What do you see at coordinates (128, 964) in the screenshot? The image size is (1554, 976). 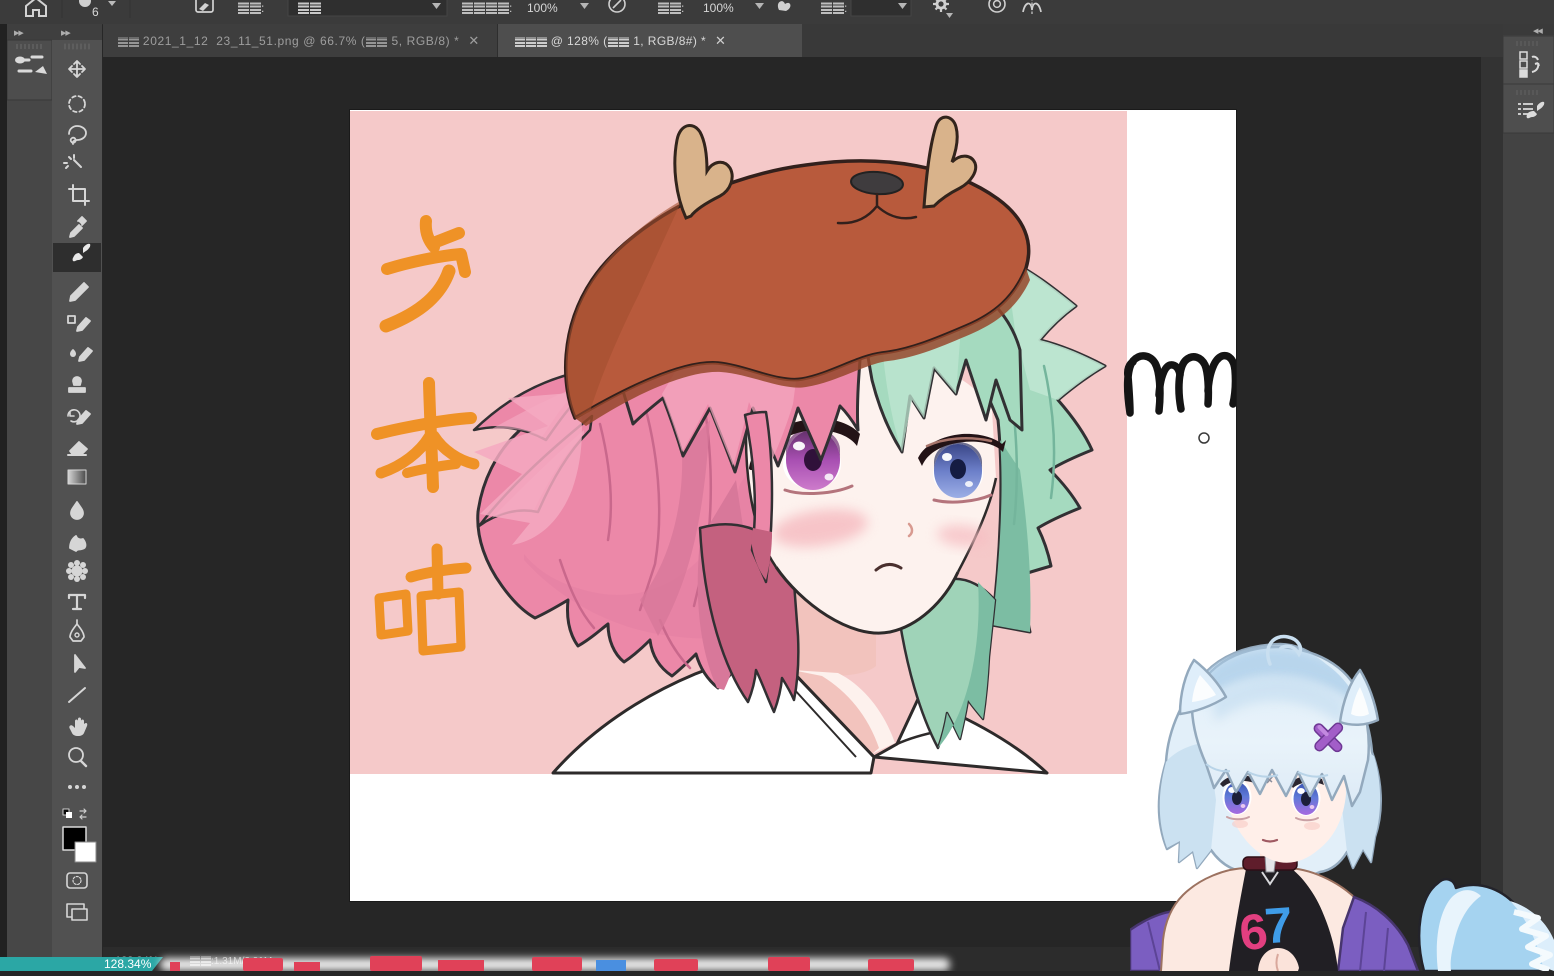 I see `svg-text: 128.34%` at bounding box center [128, 964].